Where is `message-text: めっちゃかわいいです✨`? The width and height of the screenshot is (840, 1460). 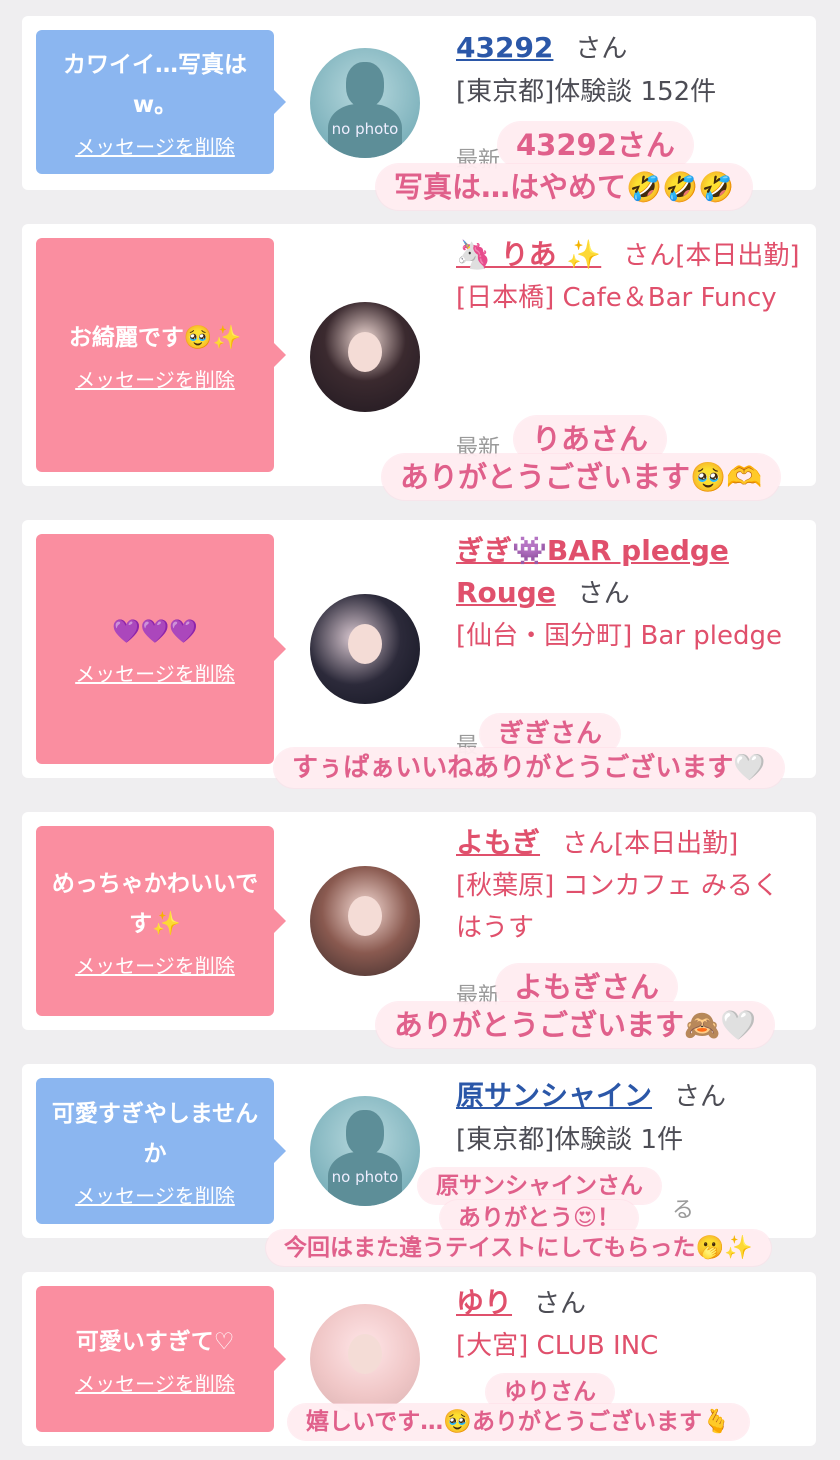
message-text: めっちゃかわいいです✨ is located at coordinates (155, 903).